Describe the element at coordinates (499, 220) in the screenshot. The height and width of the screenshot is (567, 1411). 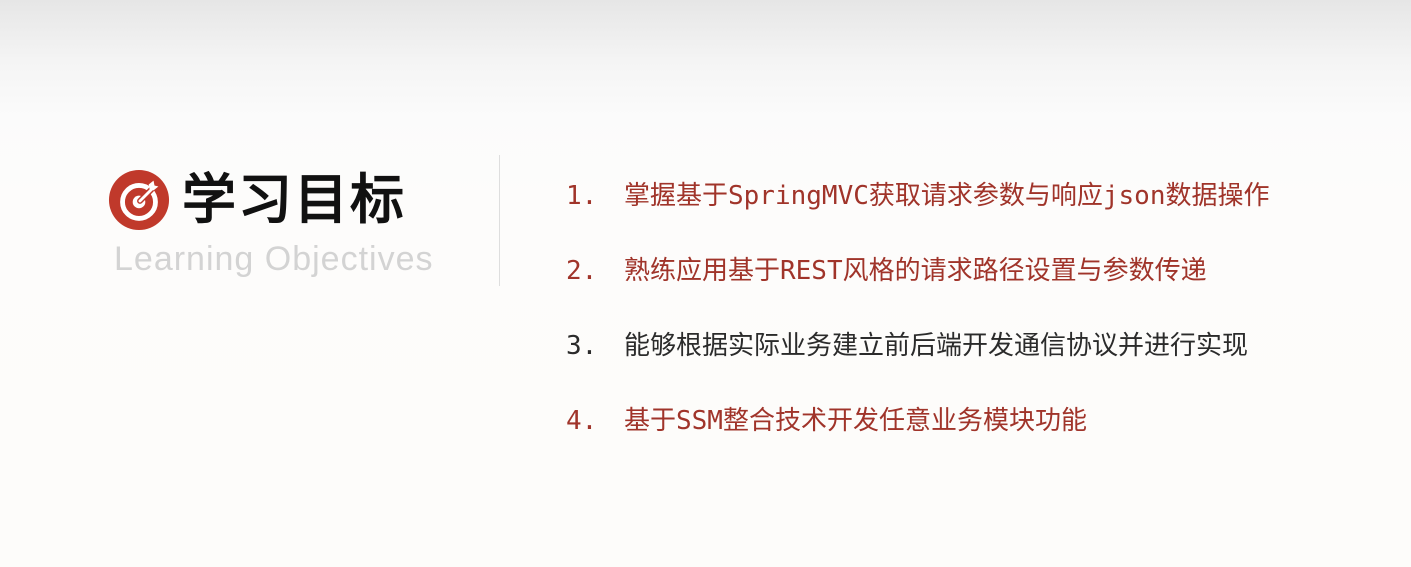
I see `vertical-divider` at that location.